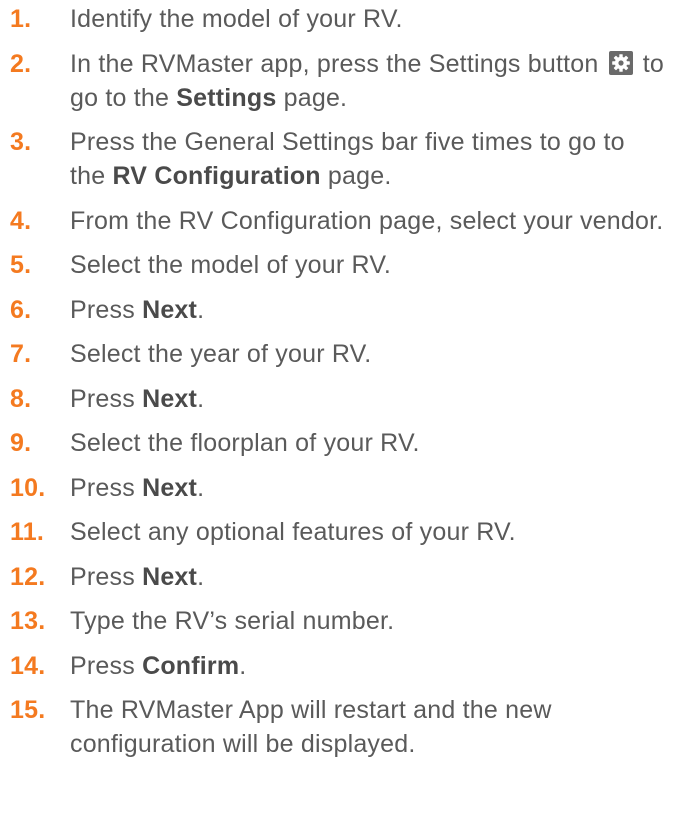 The height and width of the screenshot is (814, 673). Describe the element at coordinates (27, 532) in the screenshot. I see `step-number: 11.` at that location.